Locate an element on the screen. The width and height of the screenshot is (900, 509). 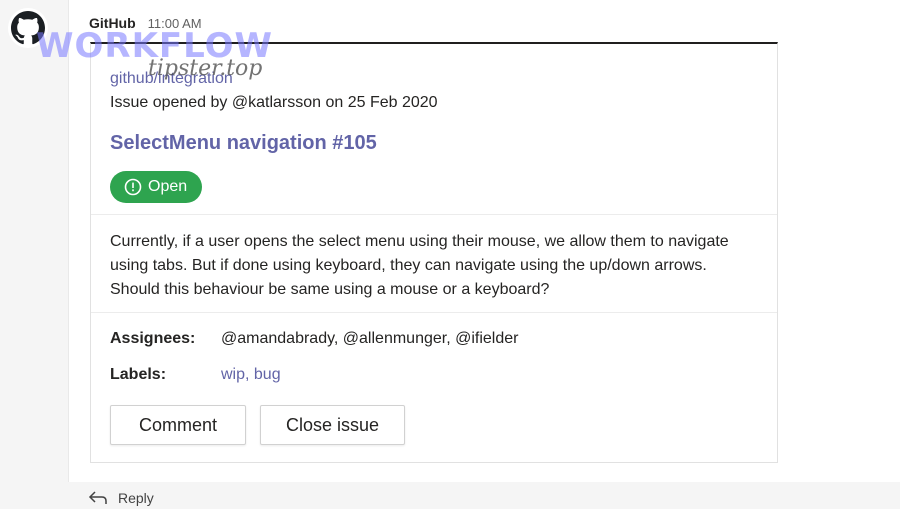
assignees-label: Assignees: is located at coordinates (153, 338).